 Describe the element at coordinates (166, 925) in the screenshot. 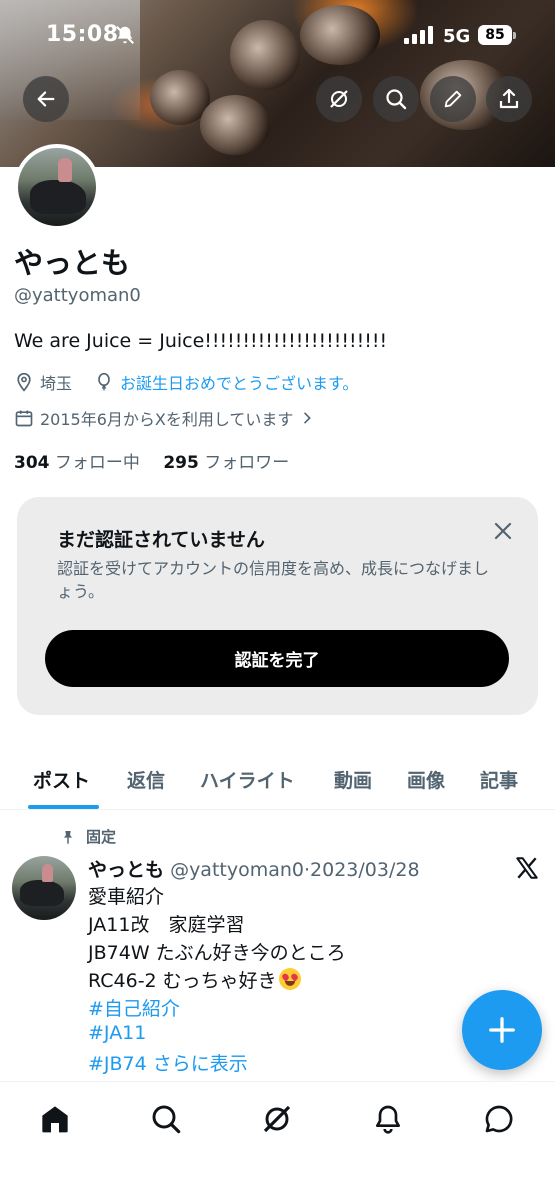

I see `post-text-line: JA11改 家庭学習` at that location.